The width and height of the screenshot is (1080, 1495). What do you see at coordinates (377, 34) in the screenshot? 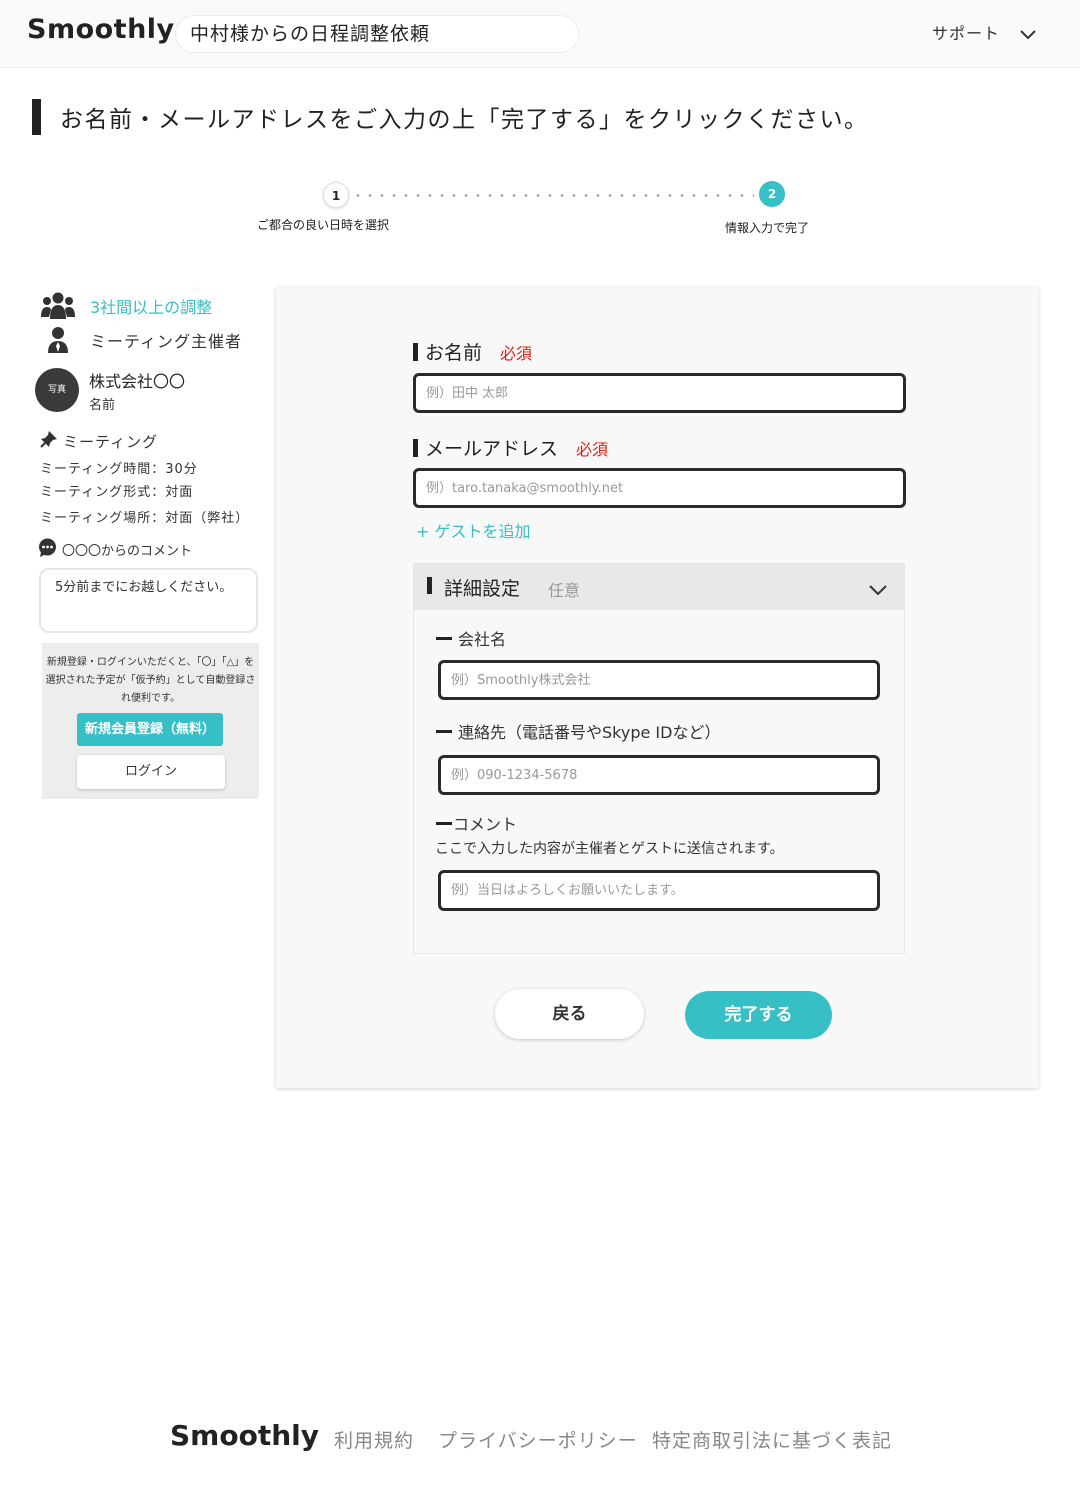
I see `page-title: 中村様からの日程調整依頼` at bounding box center [377, 34].